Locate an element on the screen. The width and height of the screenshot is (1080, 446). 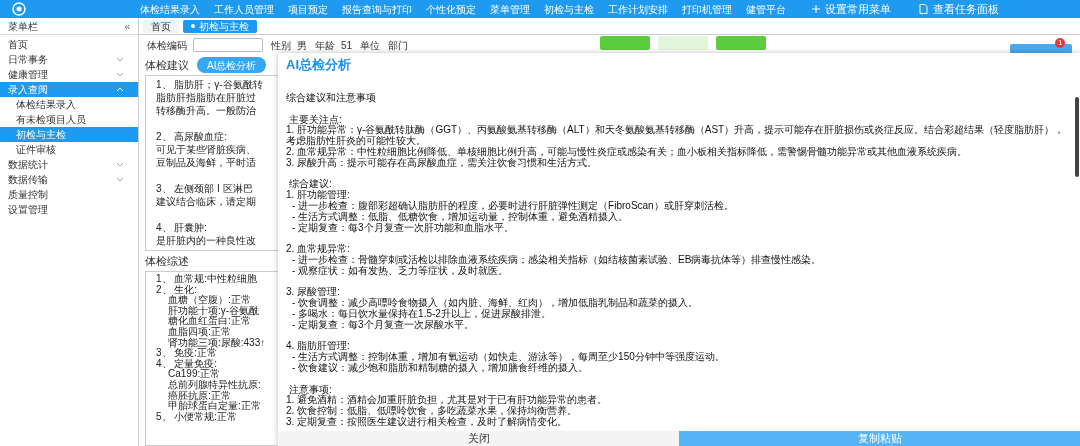
plus-icon is located at coordinates (816, 9).